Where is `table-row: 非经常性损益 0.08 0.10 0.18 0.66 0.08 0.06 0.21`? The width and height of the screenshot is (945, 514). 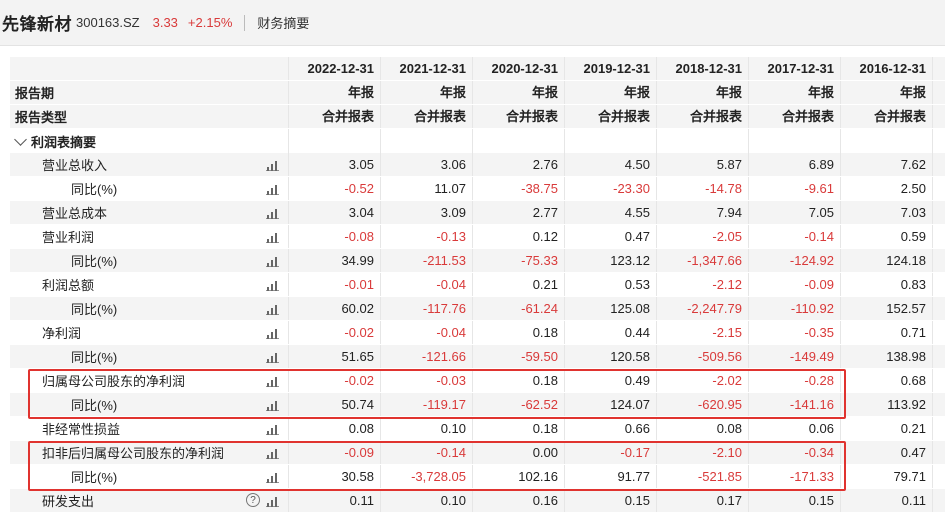
table-row: 非经常性损益 0.08 0.10 0.18 0.66 0.08 0.06 0.21 is located at coordinates (477, 429).